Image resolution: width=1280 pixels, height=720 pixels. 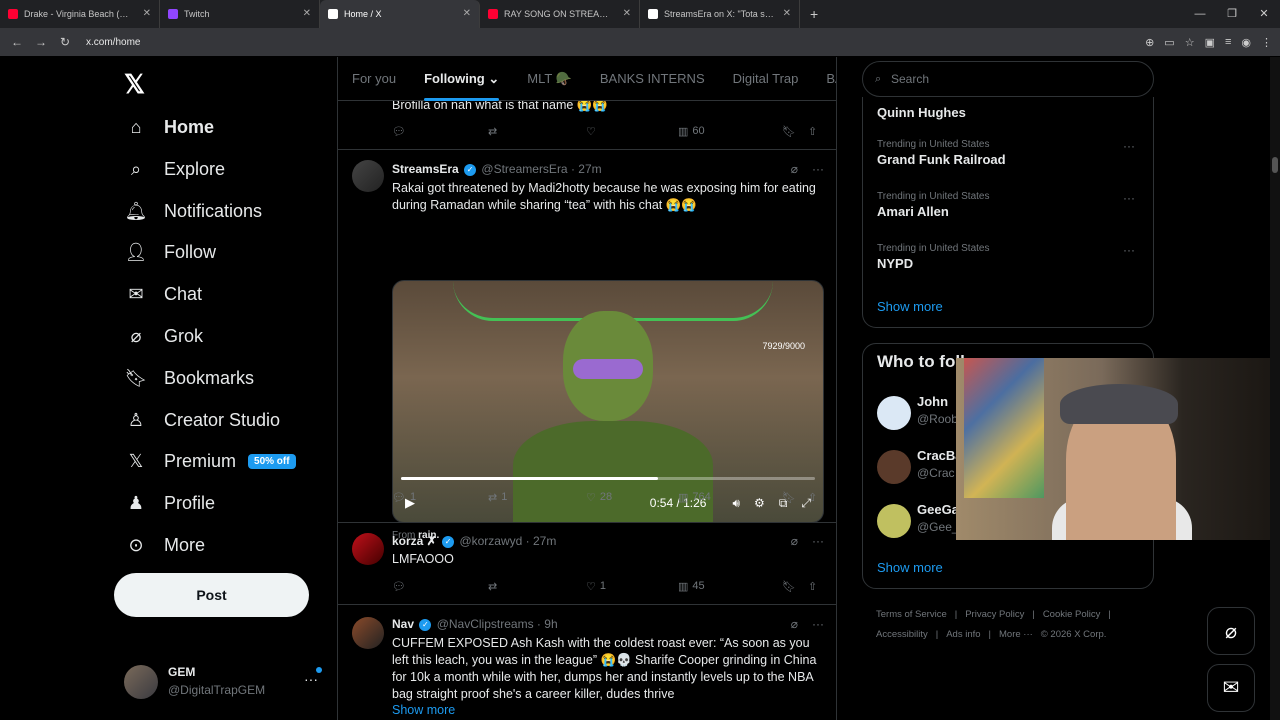 I want to click on forward-icon: →, so click(x=41, y=42).